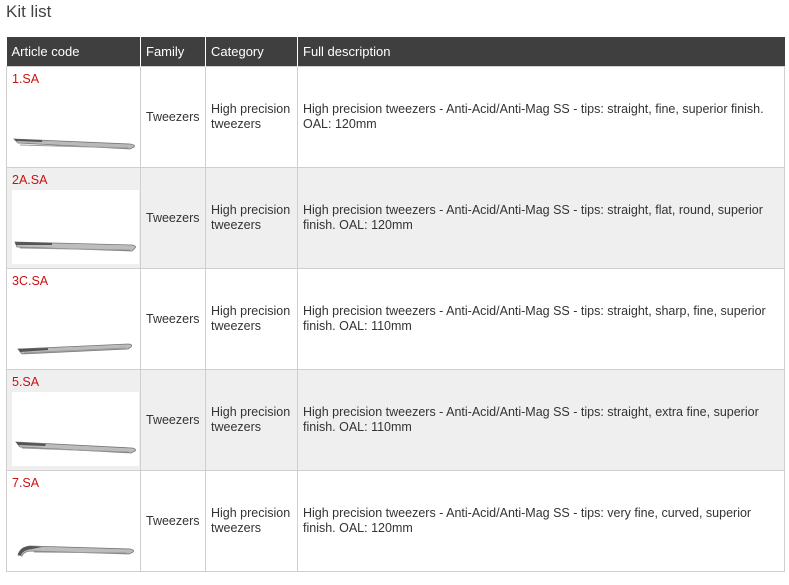 Image resolution: width=789 pixels, height=585 pixels. I want to click on article-code-cell: 5.SA, so click(73, 420).